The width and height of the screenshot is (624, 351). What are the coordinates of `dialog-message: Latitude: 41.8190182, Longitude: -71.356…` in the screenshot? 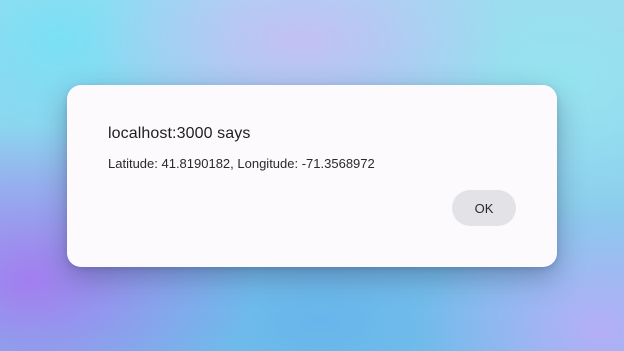 It's located at (241, 163).